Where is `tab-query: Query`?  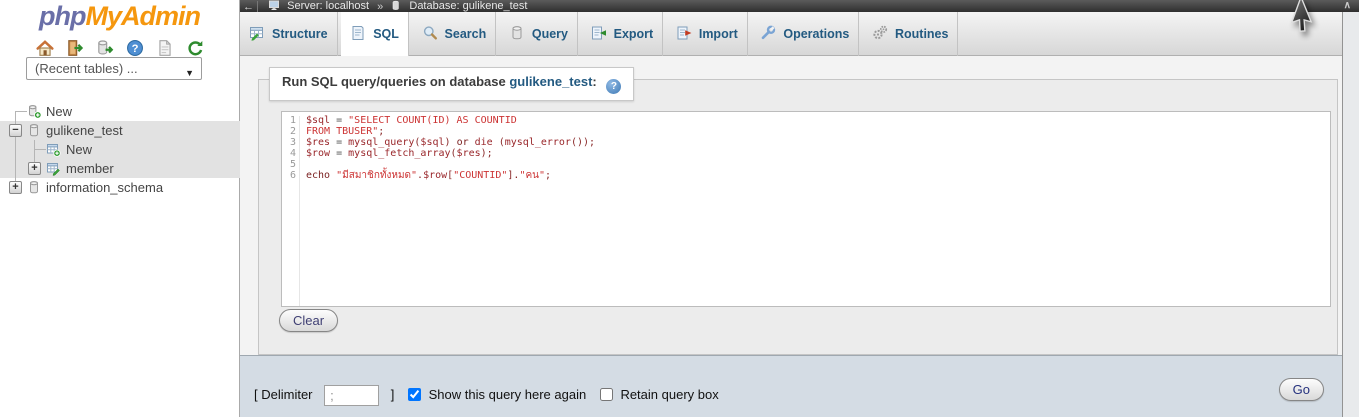
tab-query: Query is located at coordinates (539, 34).